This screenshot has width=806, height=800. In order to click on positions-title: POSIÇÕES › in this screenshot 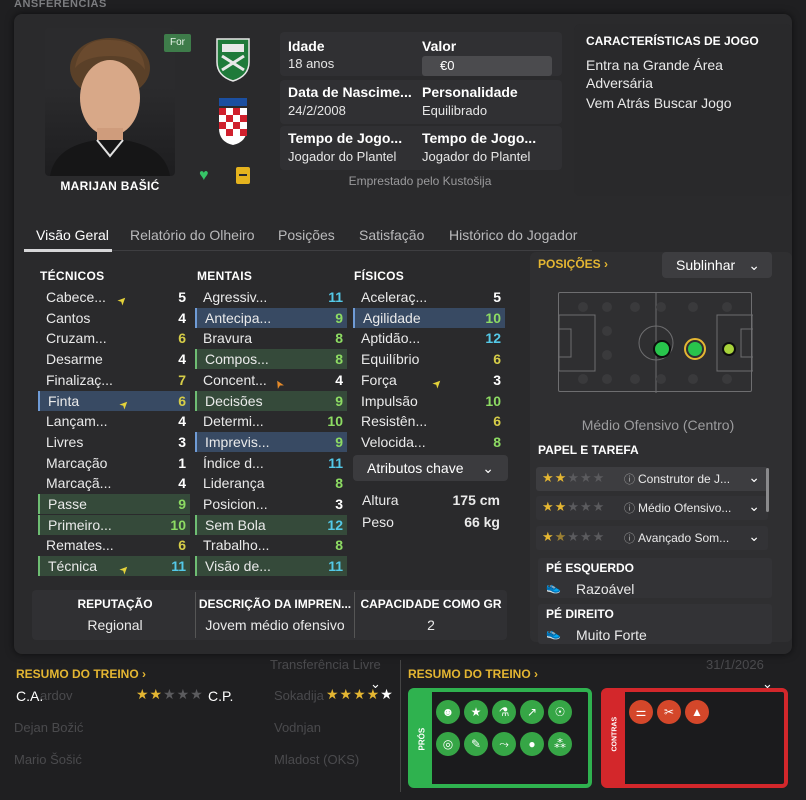, I will do `click(573, 264)`.